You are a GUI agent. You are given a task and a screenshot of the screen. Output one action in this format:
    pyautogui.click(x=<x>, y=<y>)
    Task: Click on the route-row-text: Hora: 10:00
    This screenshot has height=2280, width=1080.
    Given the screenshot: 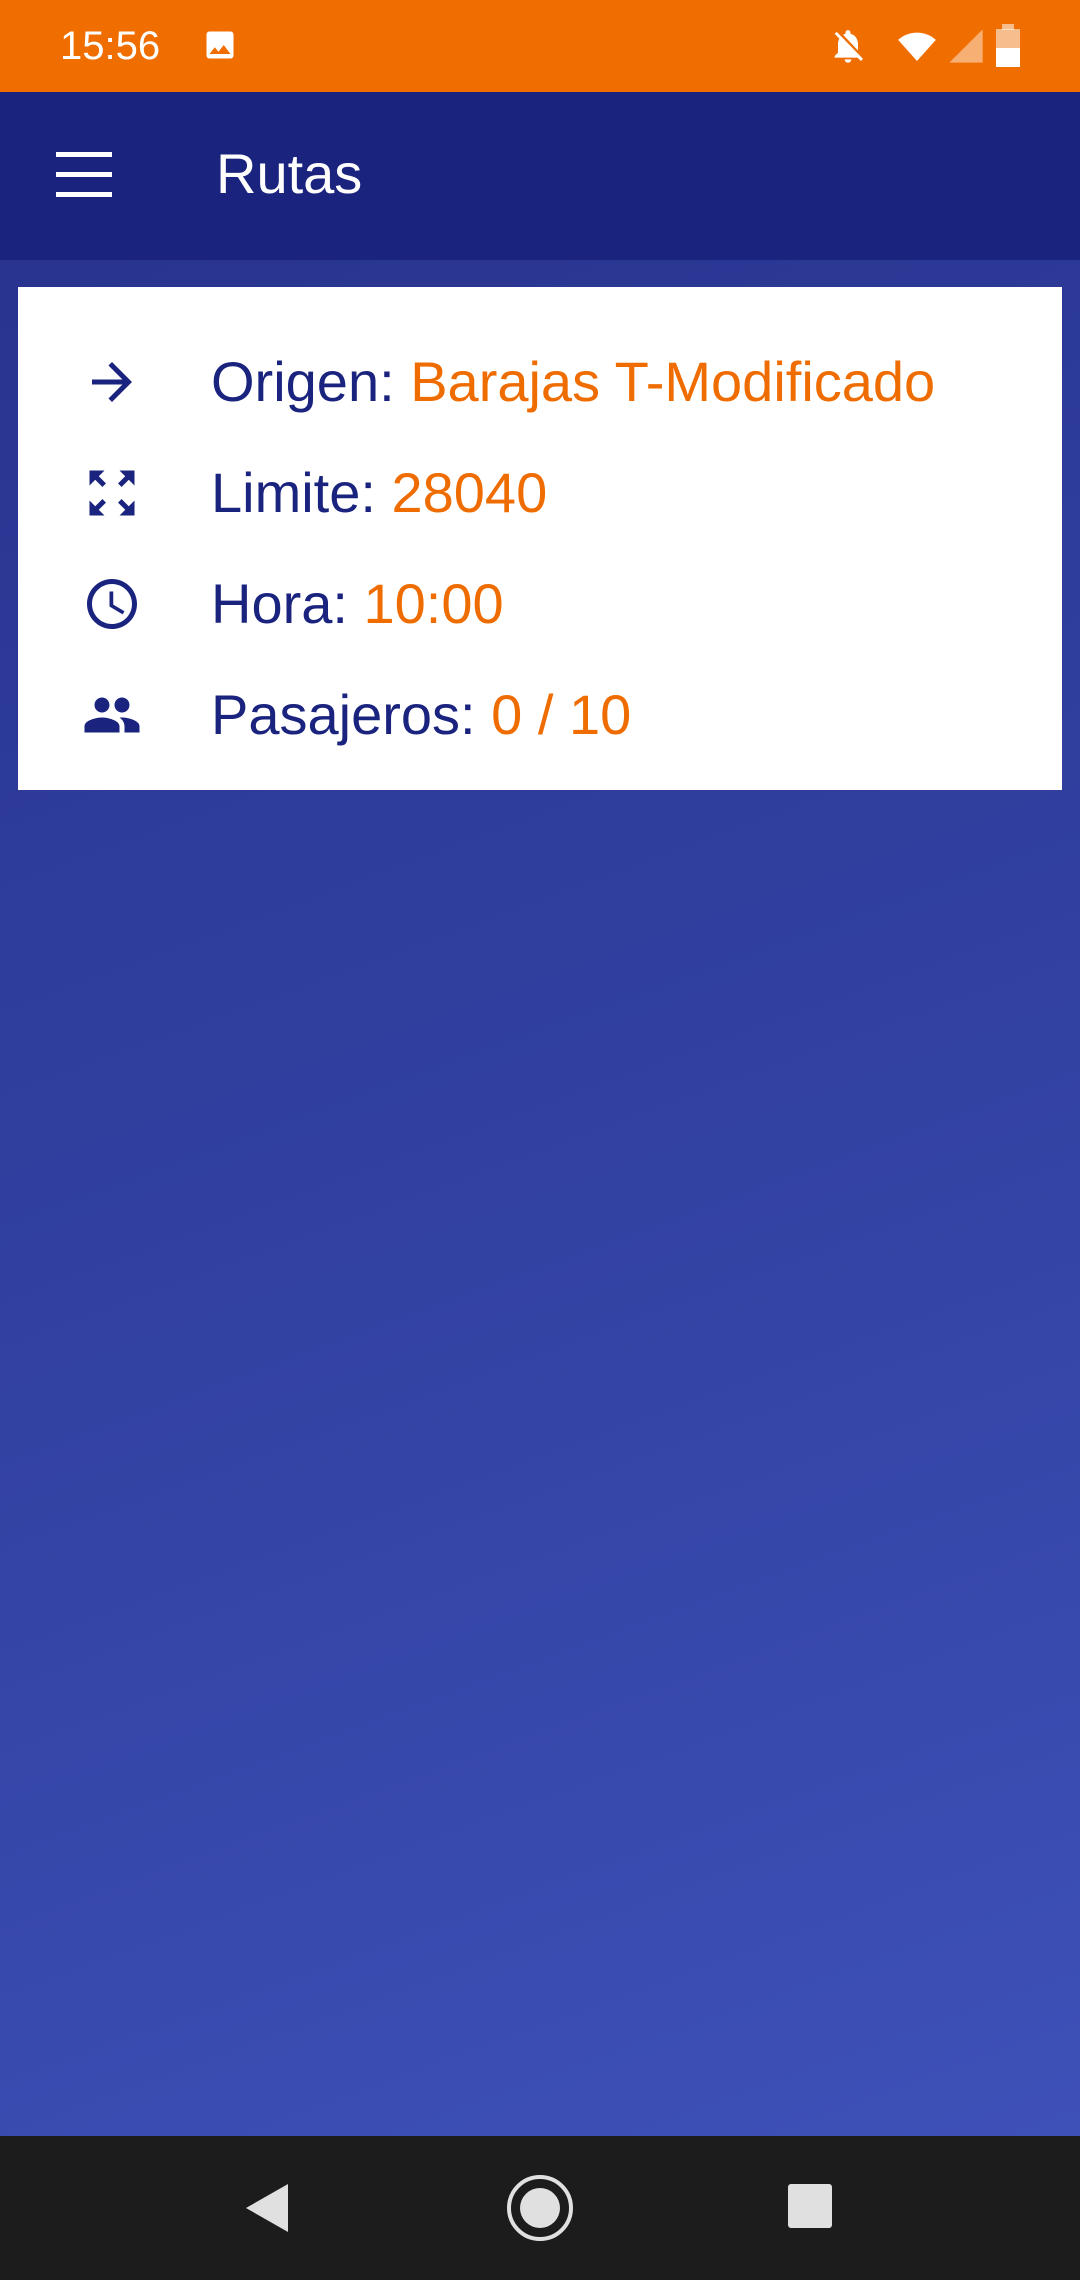 What is the action you would take?
    pyautogui.click(x=357, y=604)
    